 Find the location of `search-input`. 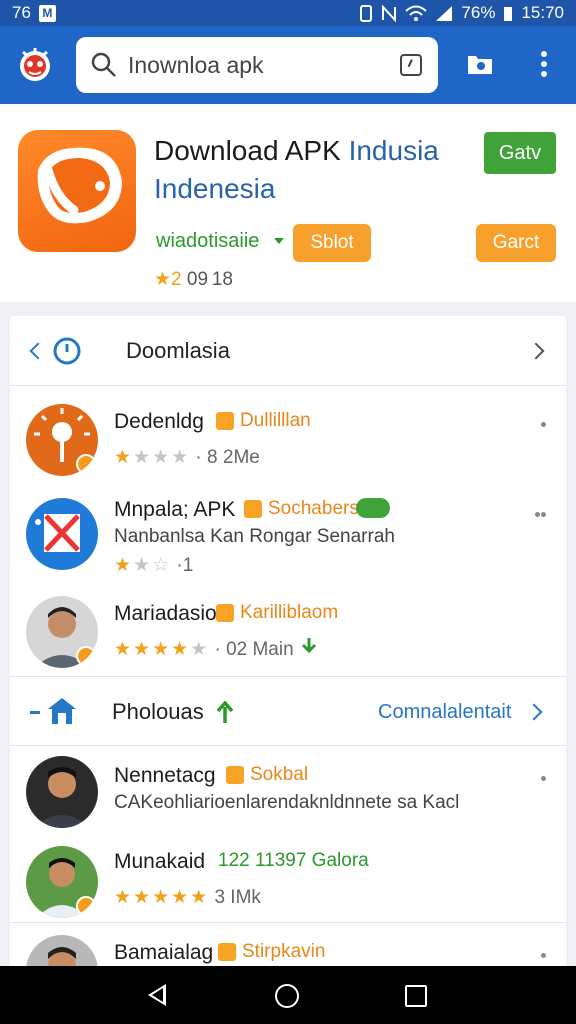

search-input is located at coordinates (258, 65).